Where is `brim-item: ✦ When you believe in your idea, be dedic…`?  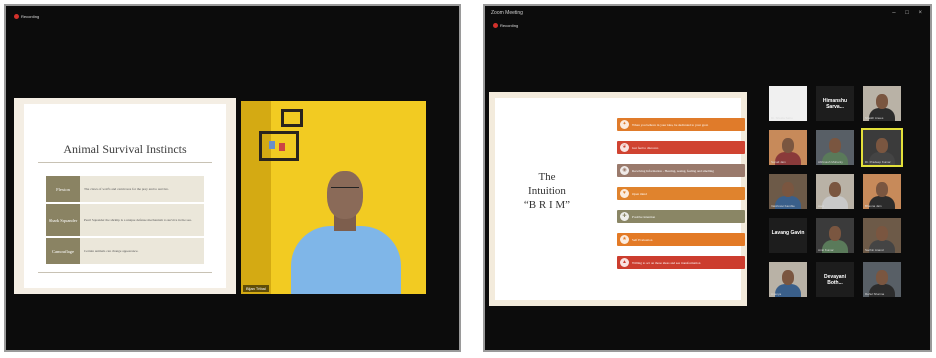 brim-item: ✦ When you believe in your idea, be dedic… is located at coordinates (681, 124).